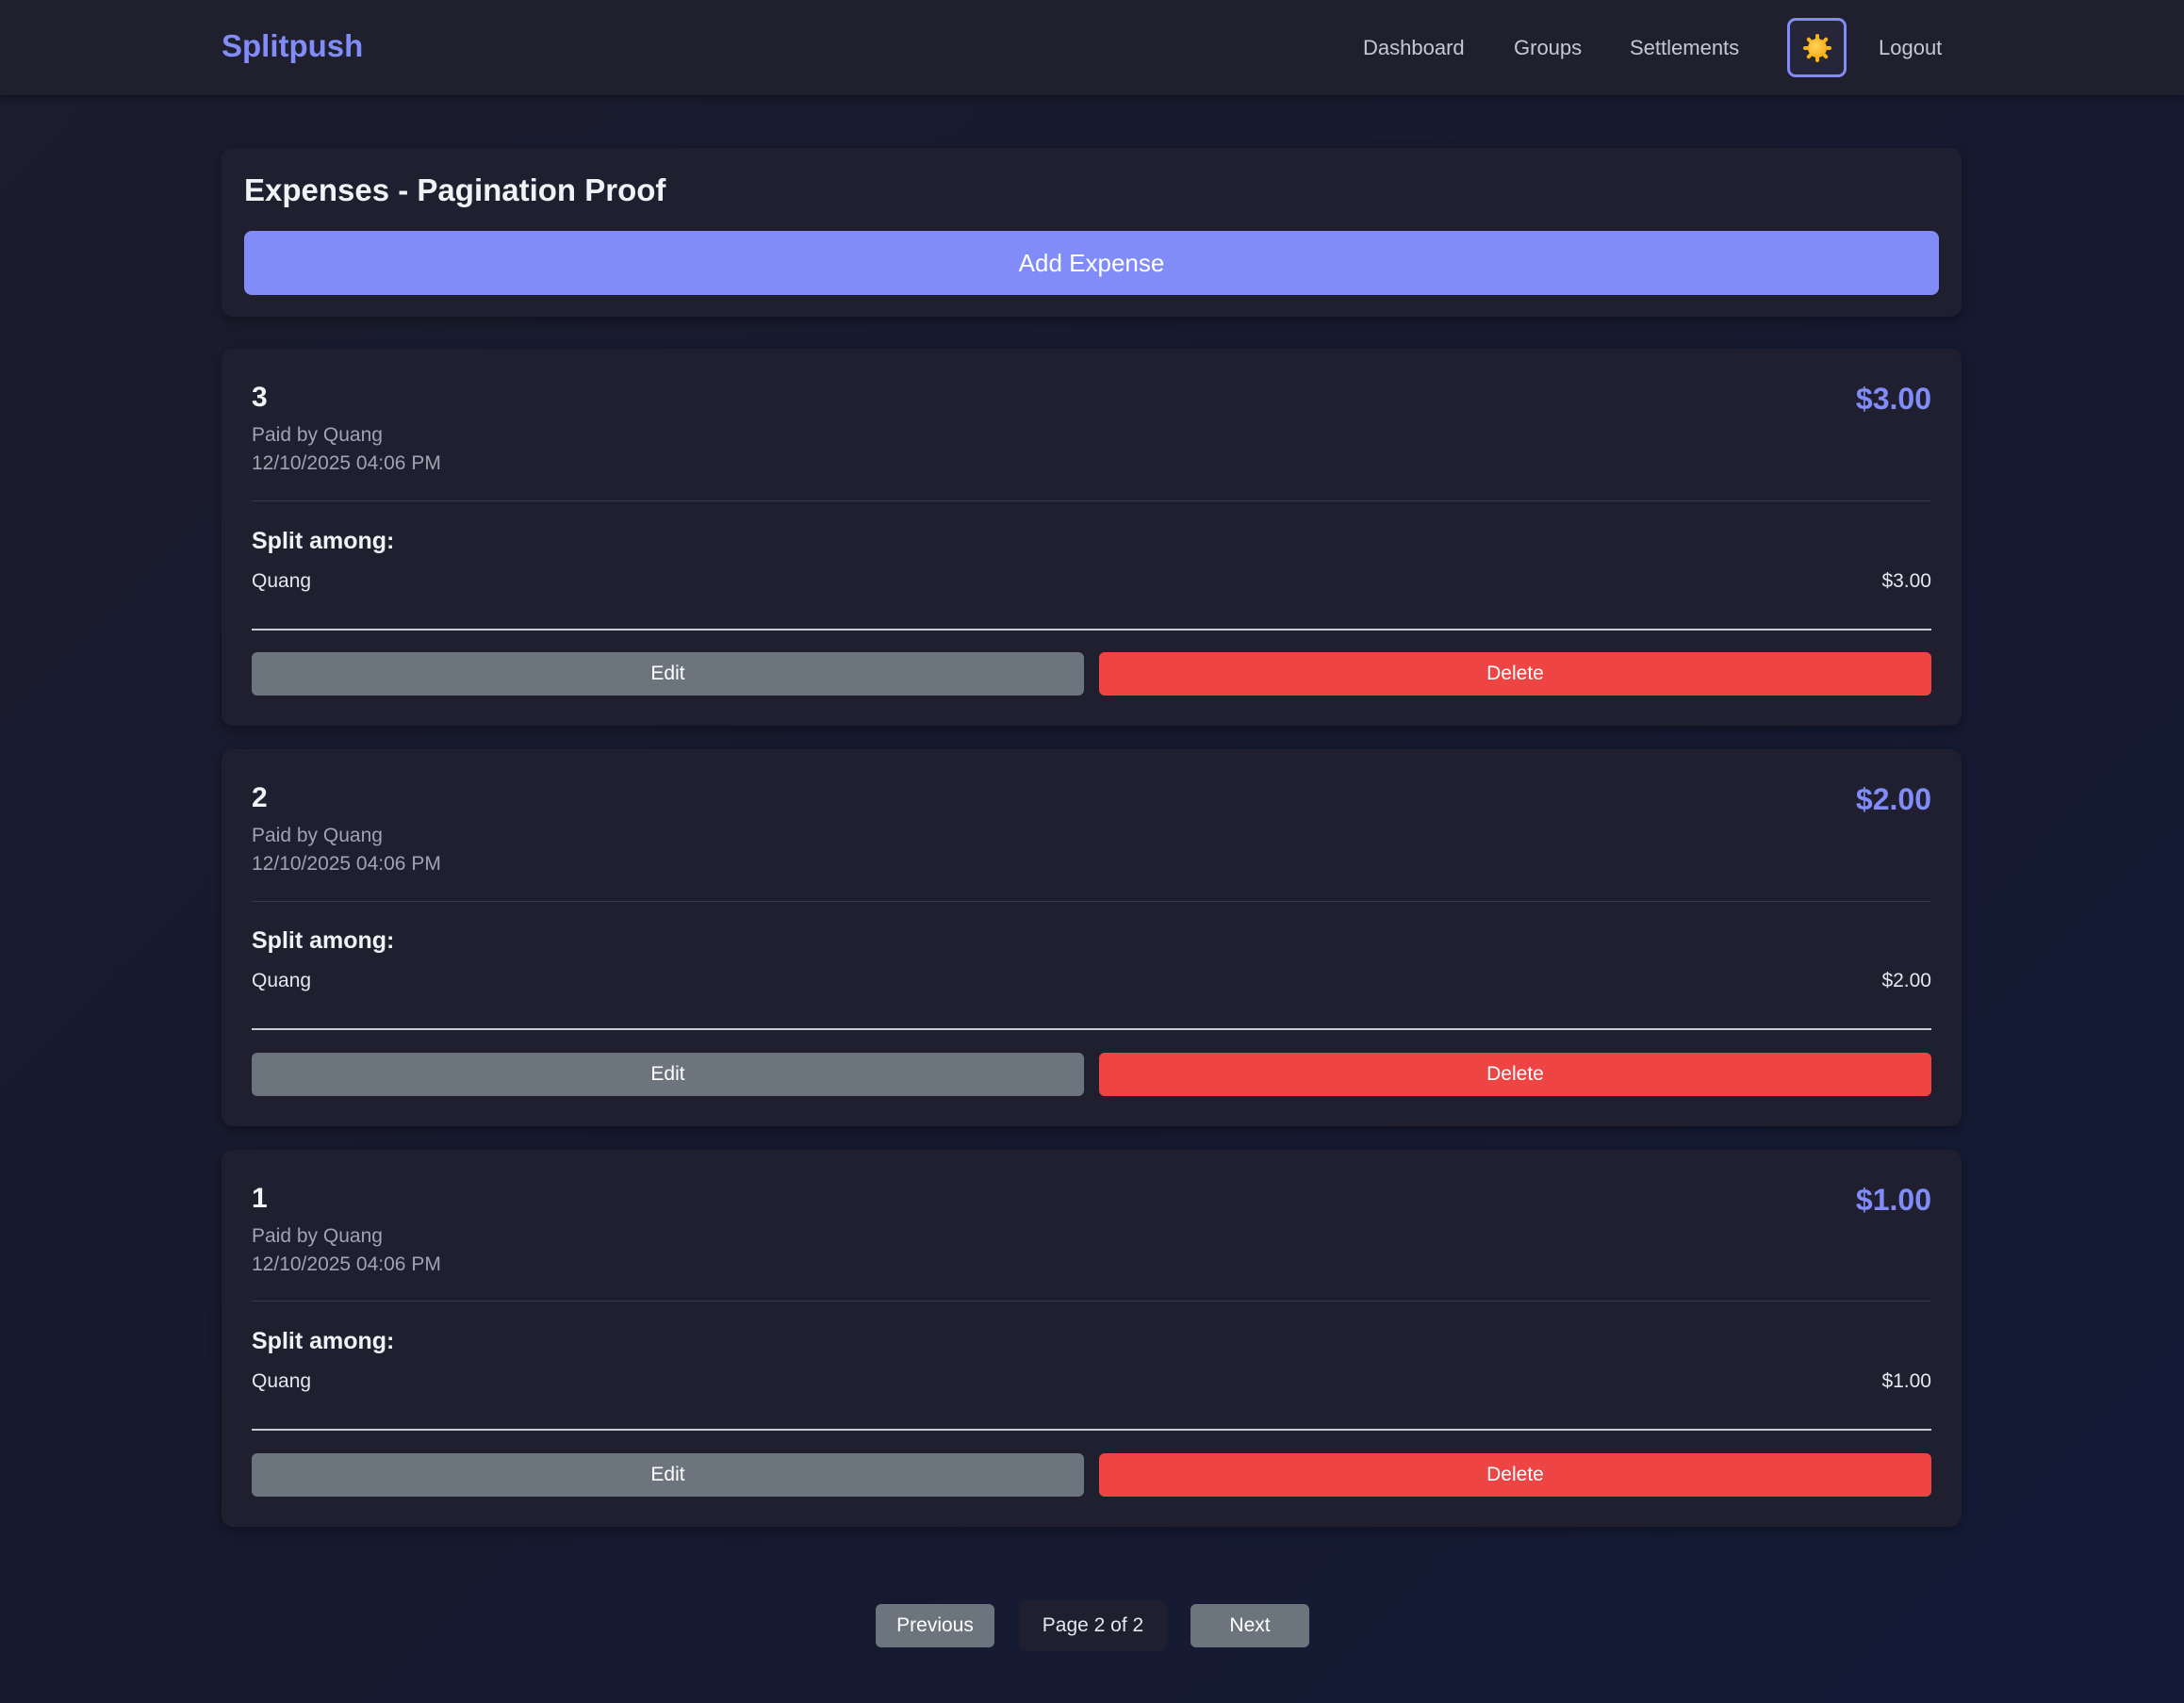 The width and height of the screenshot is (2184, 1703). What do you see at coordinates (1093, 1625) in the screenshot?
I see `page-indicator: Page 2 of 2` at bounding box center [1093, 1625].